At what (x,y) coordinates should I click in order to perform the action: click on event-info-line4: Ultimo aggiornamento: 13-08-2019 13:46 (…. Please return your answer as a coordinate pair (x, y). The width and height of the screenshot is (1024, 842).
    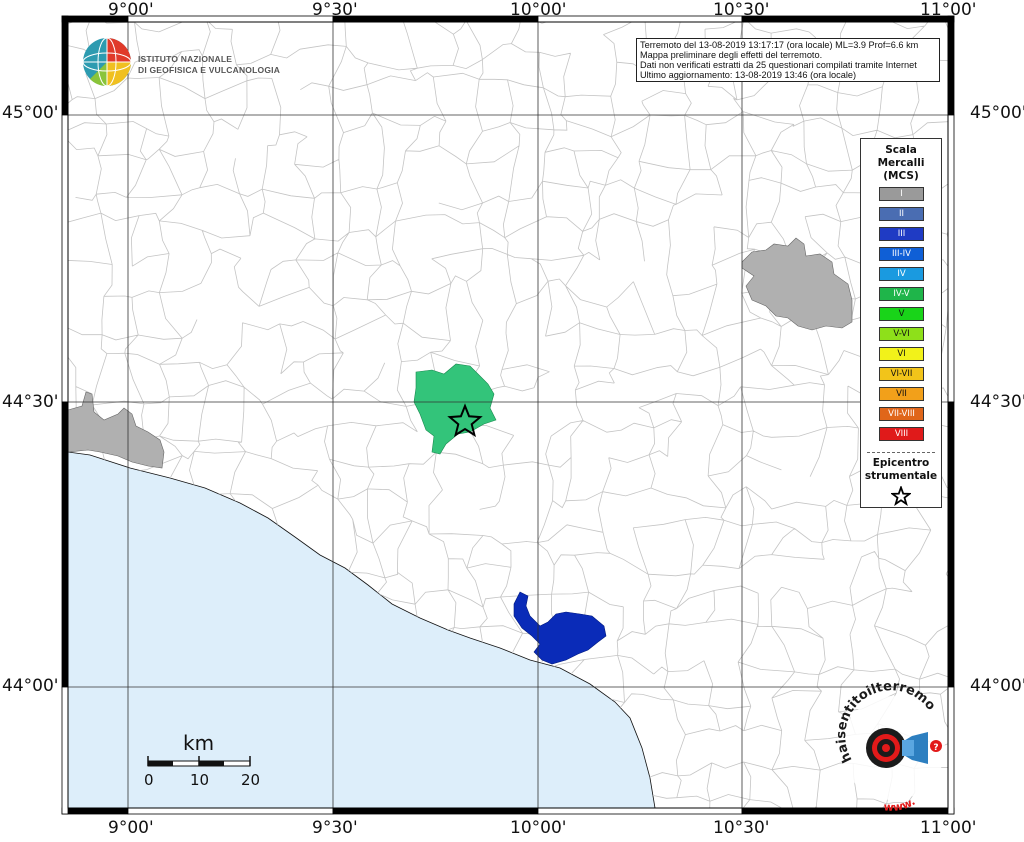
    Looking at the image, I should click on (748, 75).